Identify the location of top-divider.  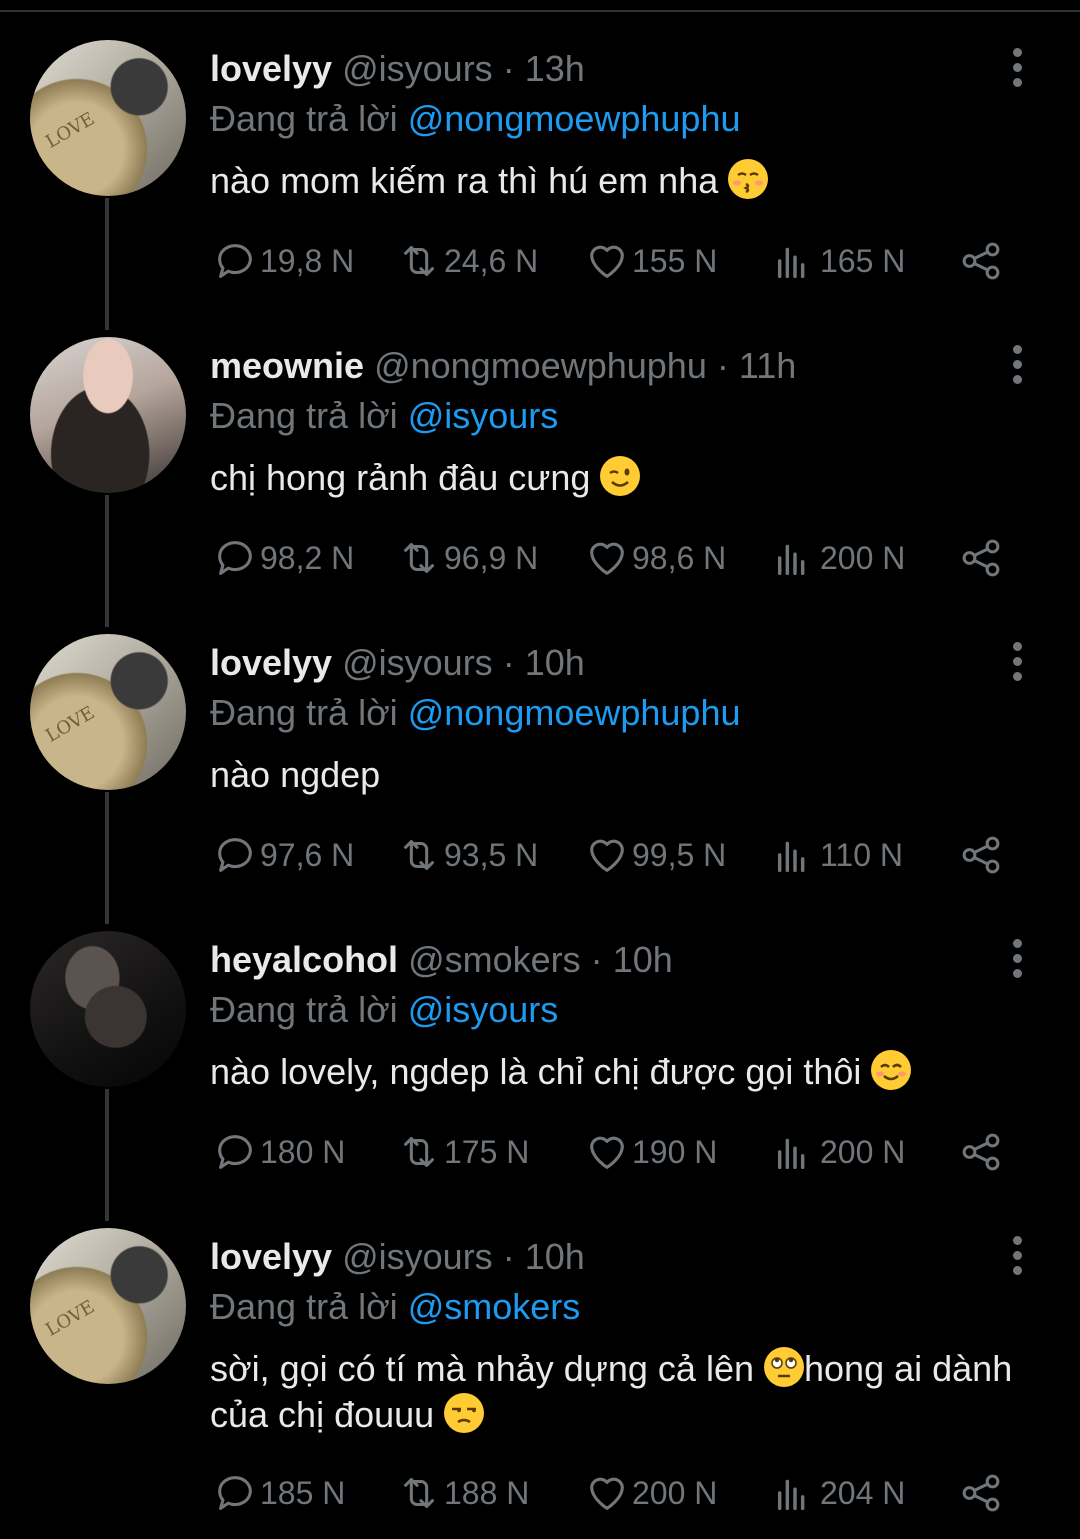
(540, 11).